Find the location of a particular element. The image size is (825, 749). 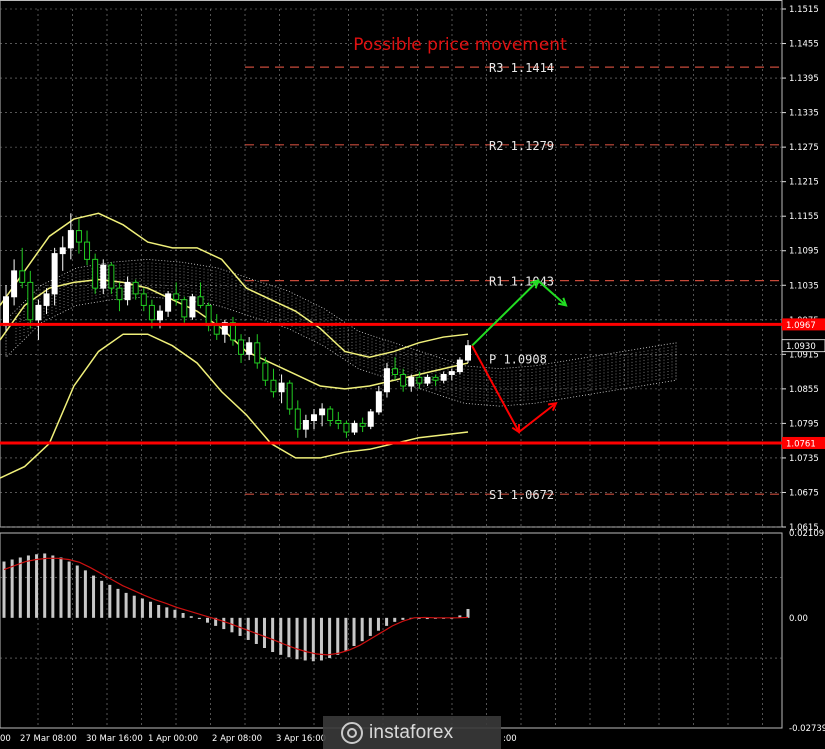

instaforex-icon is located at coordinates (352, 732).